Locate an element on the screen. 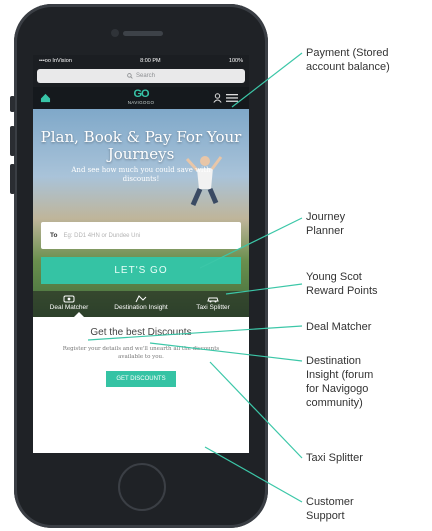 The width and height of the screenshot is (432, 531). annotation-journey-planner: Journey Planner is located at coordinates (325, 224).